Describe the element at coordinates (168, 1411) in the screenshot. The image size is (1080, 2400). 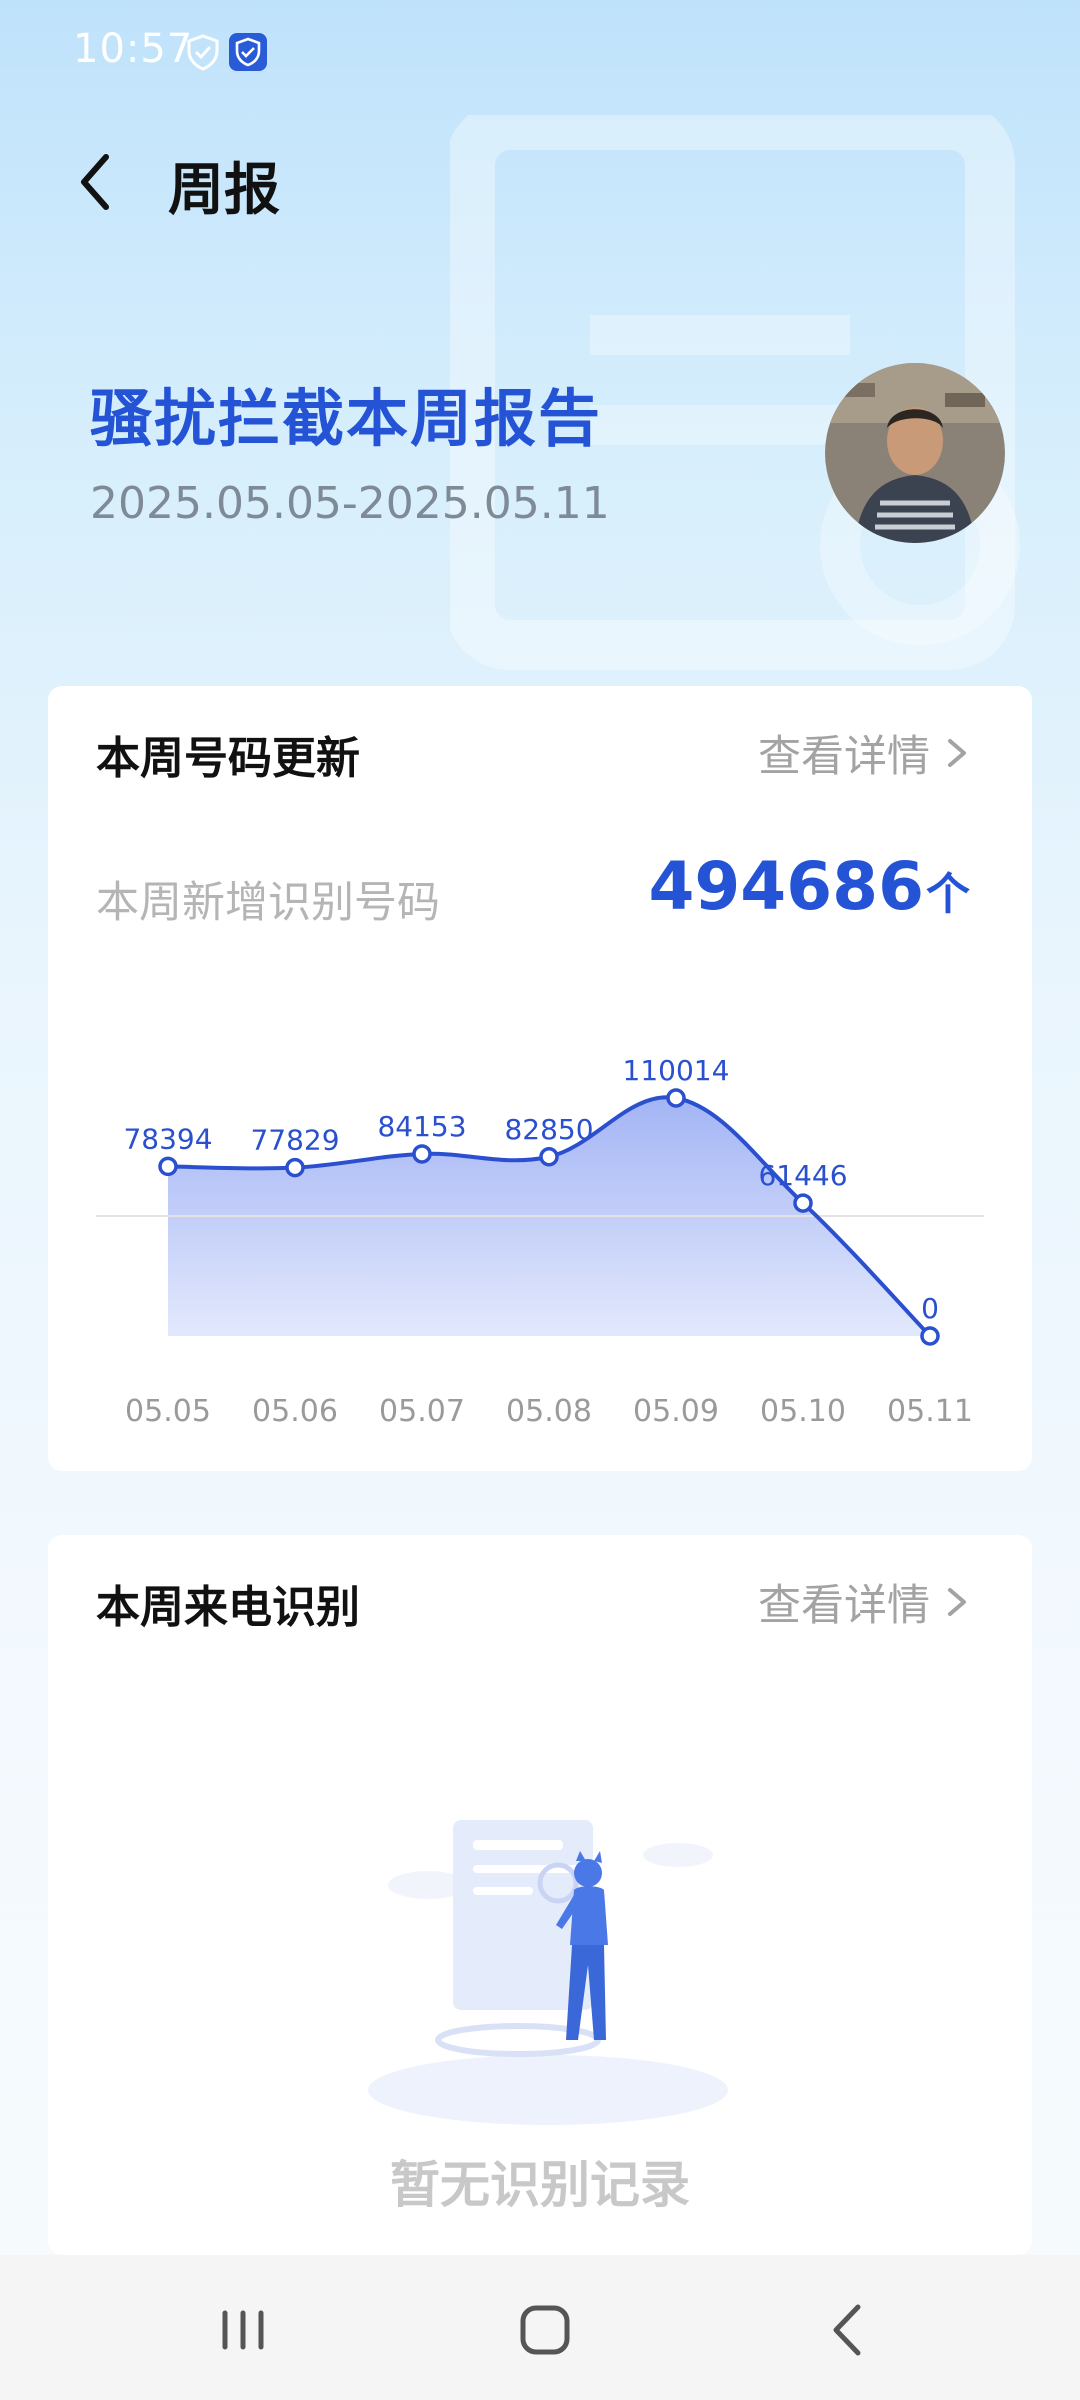
I see `chart-x-tick-label: 05.05` at that location.